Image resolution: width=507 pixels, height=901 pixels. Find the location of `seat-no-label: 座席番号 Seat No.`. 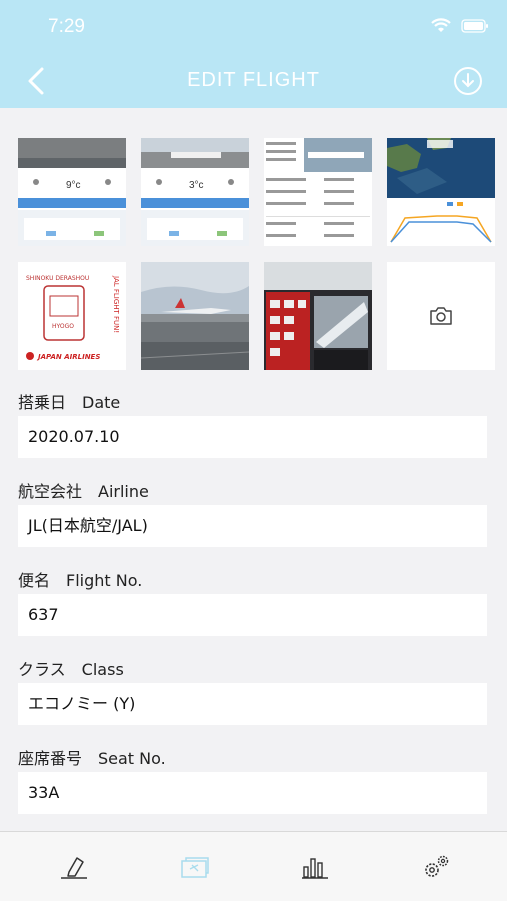

seat-no-label: 座席番号 Seat No. is located at coordinates (92, 758).